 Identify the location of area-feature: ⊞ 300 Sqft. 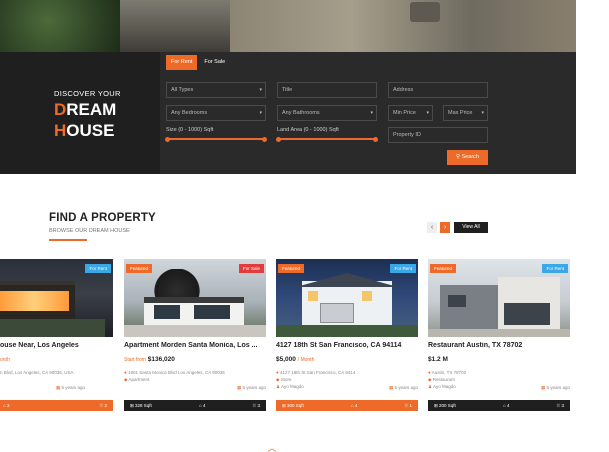
(293, 406).